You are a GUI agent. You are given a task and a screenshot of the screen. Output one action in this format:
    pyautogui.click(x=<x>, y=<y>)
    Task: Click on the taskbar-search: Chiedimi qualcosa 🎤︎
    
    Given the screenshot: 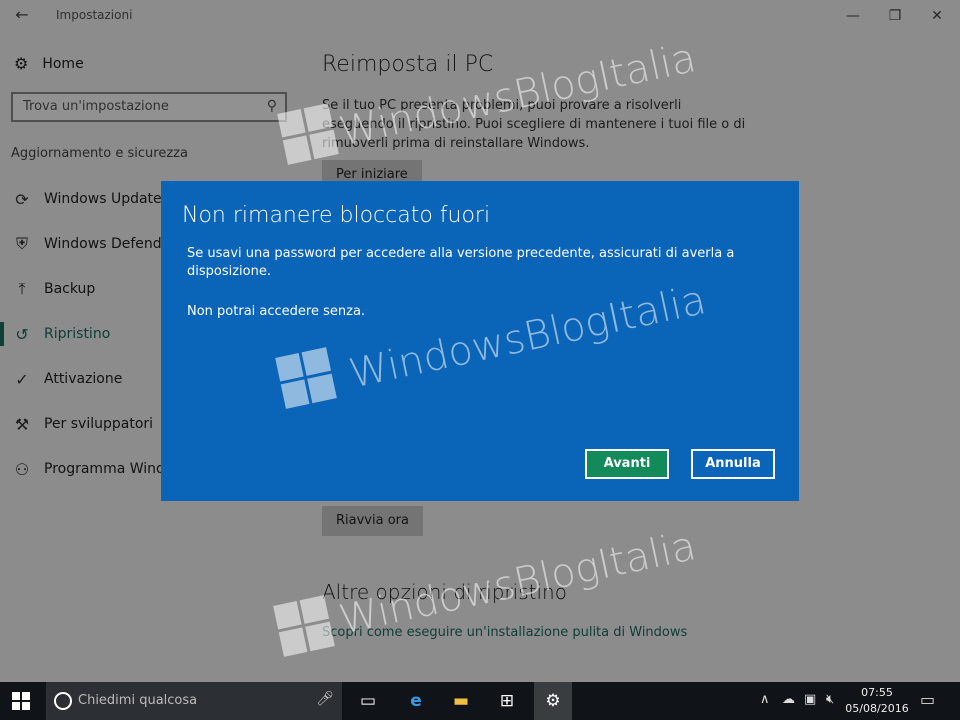 What is the action you would take?
    pyautogui.click(x=194, y=701)
    